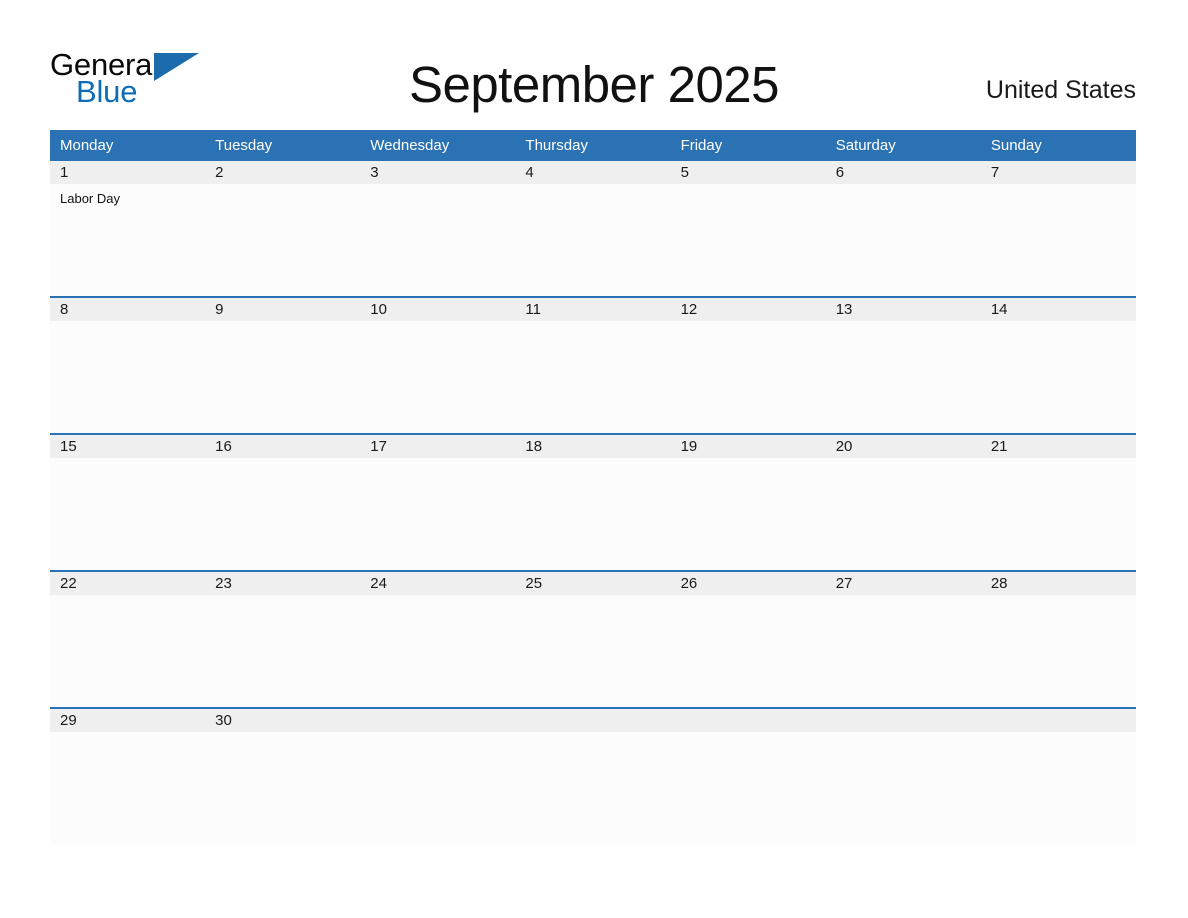 This screenshot has height=918, width=1188. I want to click on day-number: 29, so click(127, 720).